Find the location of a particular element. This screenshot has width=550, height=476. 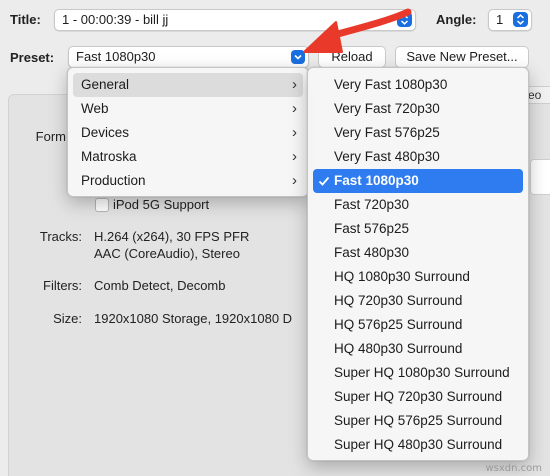

menu-item-preset: Super HQ 720p30 Surround is located at coordinates (418, 397).